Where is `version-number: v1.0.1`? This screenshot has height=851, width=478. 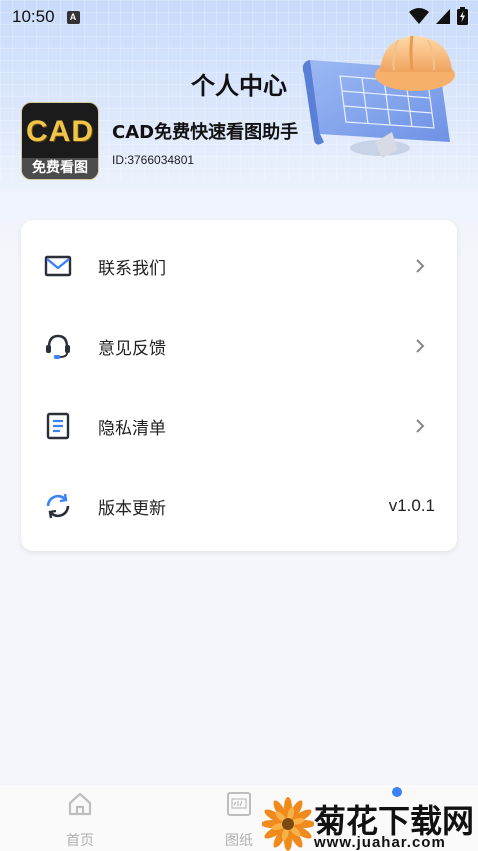 version-number: v1.0.1 is located at coordinates (411, 505).